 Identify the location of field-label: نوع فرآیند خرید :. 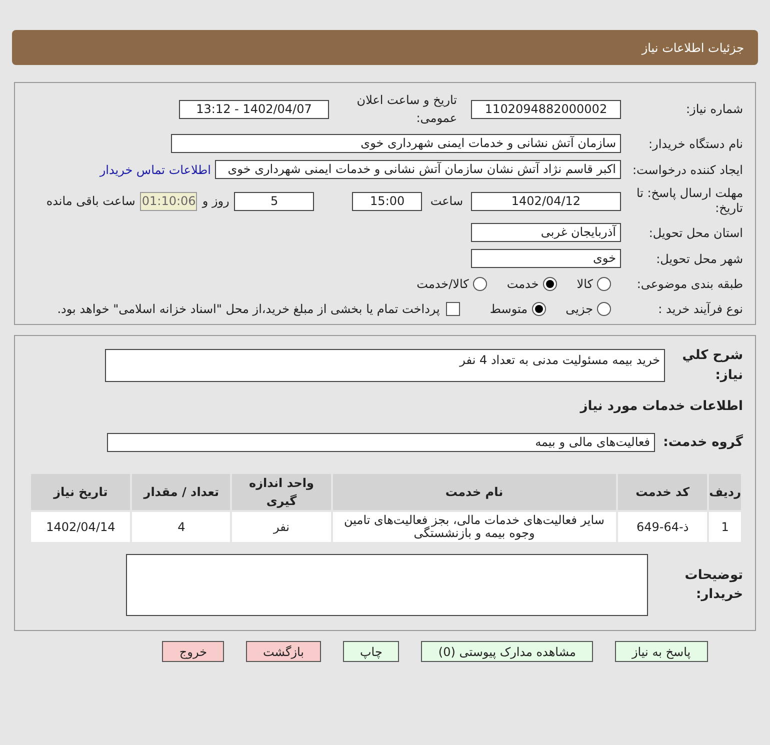
(700, 309).